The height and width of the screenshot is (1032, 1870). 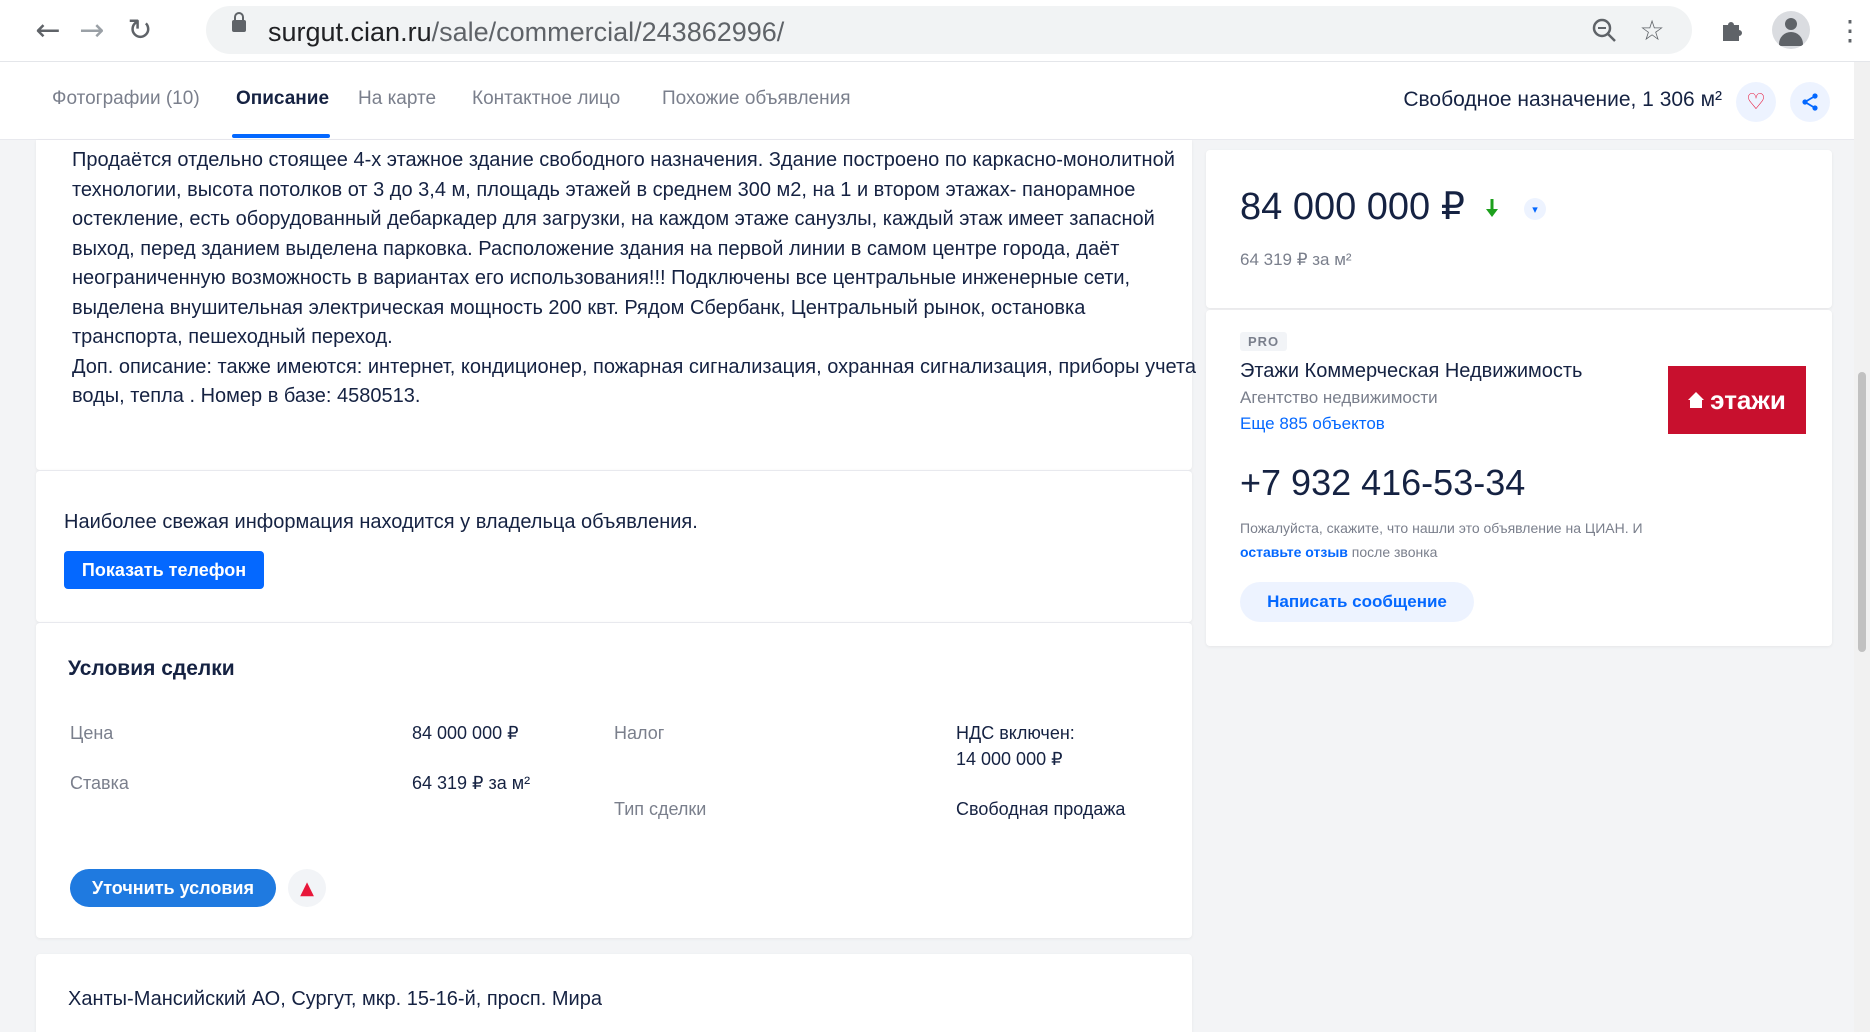 I want to click on report-warning-icon: ▲, so click(x=307, y=888).